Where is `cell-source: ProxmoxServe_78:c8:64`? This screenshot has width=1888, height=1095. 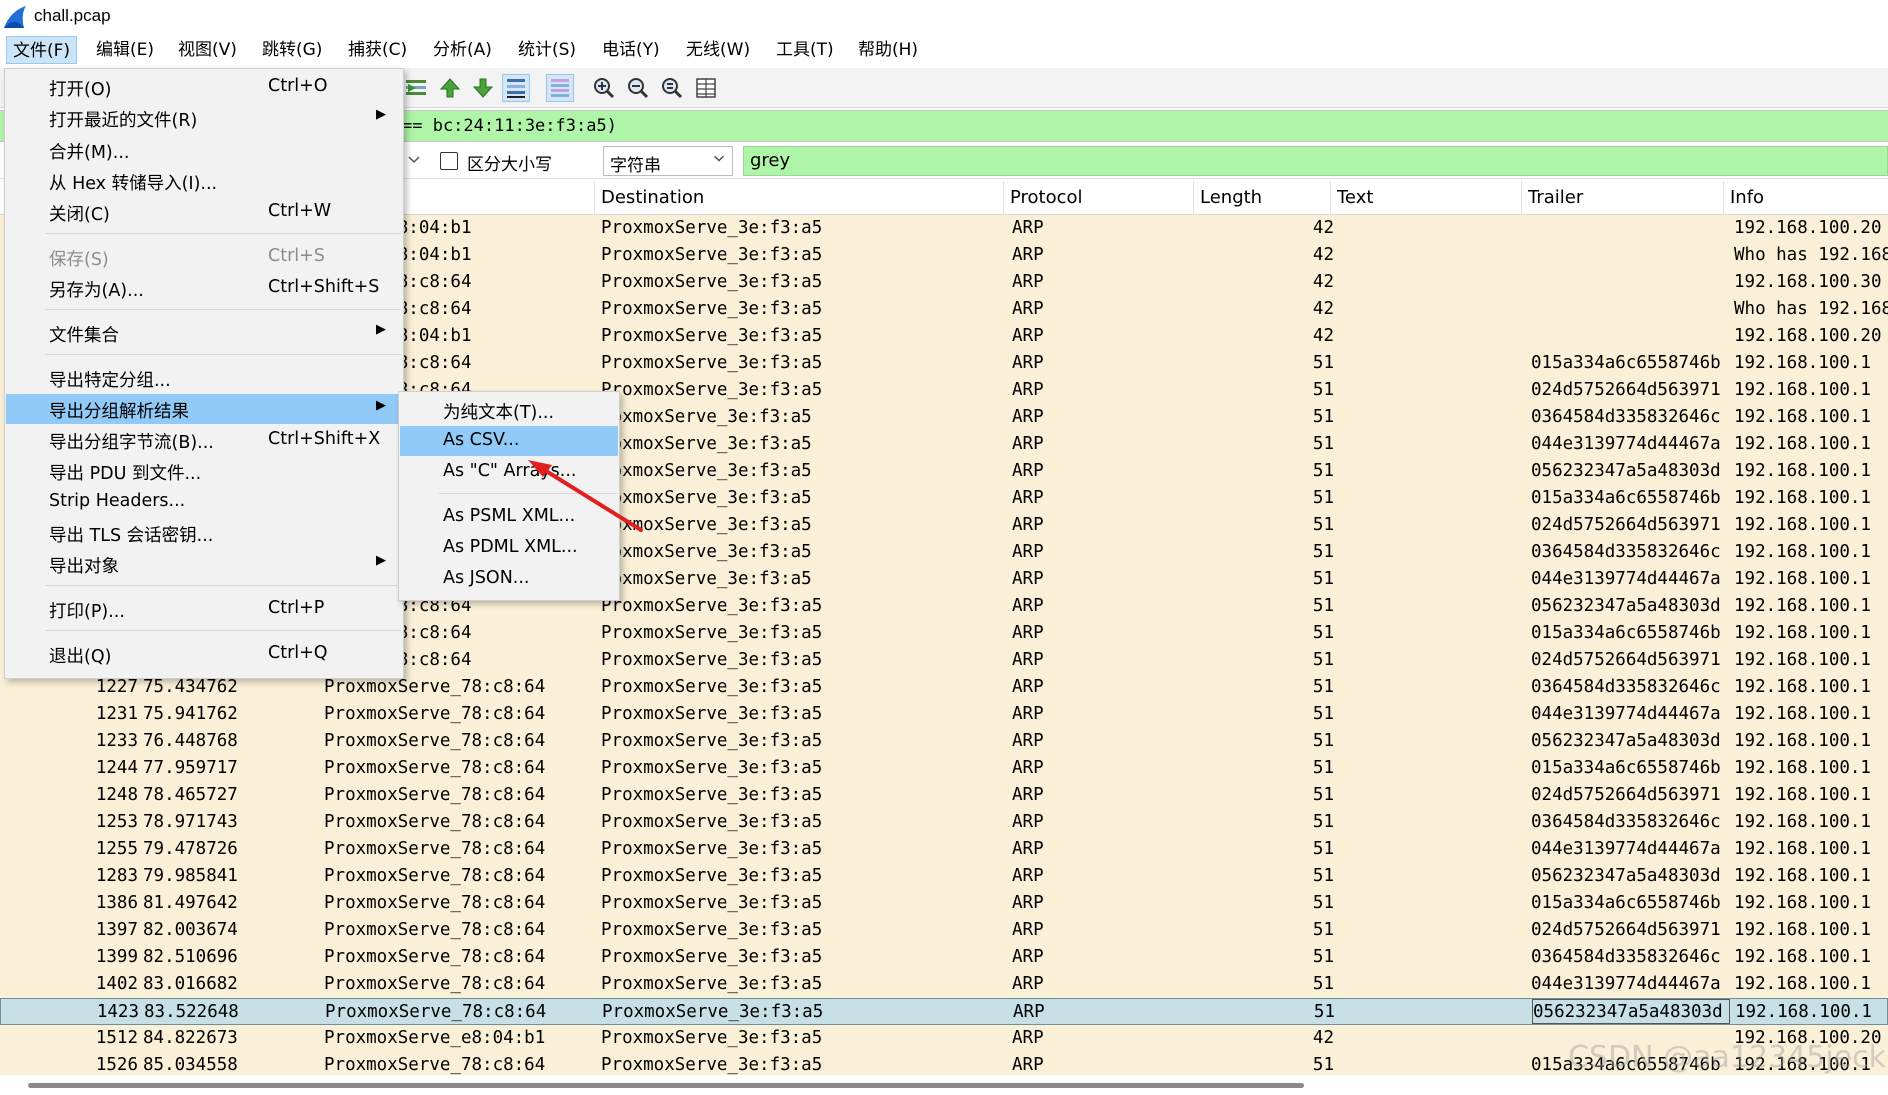 cell-source: ProxmoxServe_78:c8:64 is located at coordinates (435, 768).